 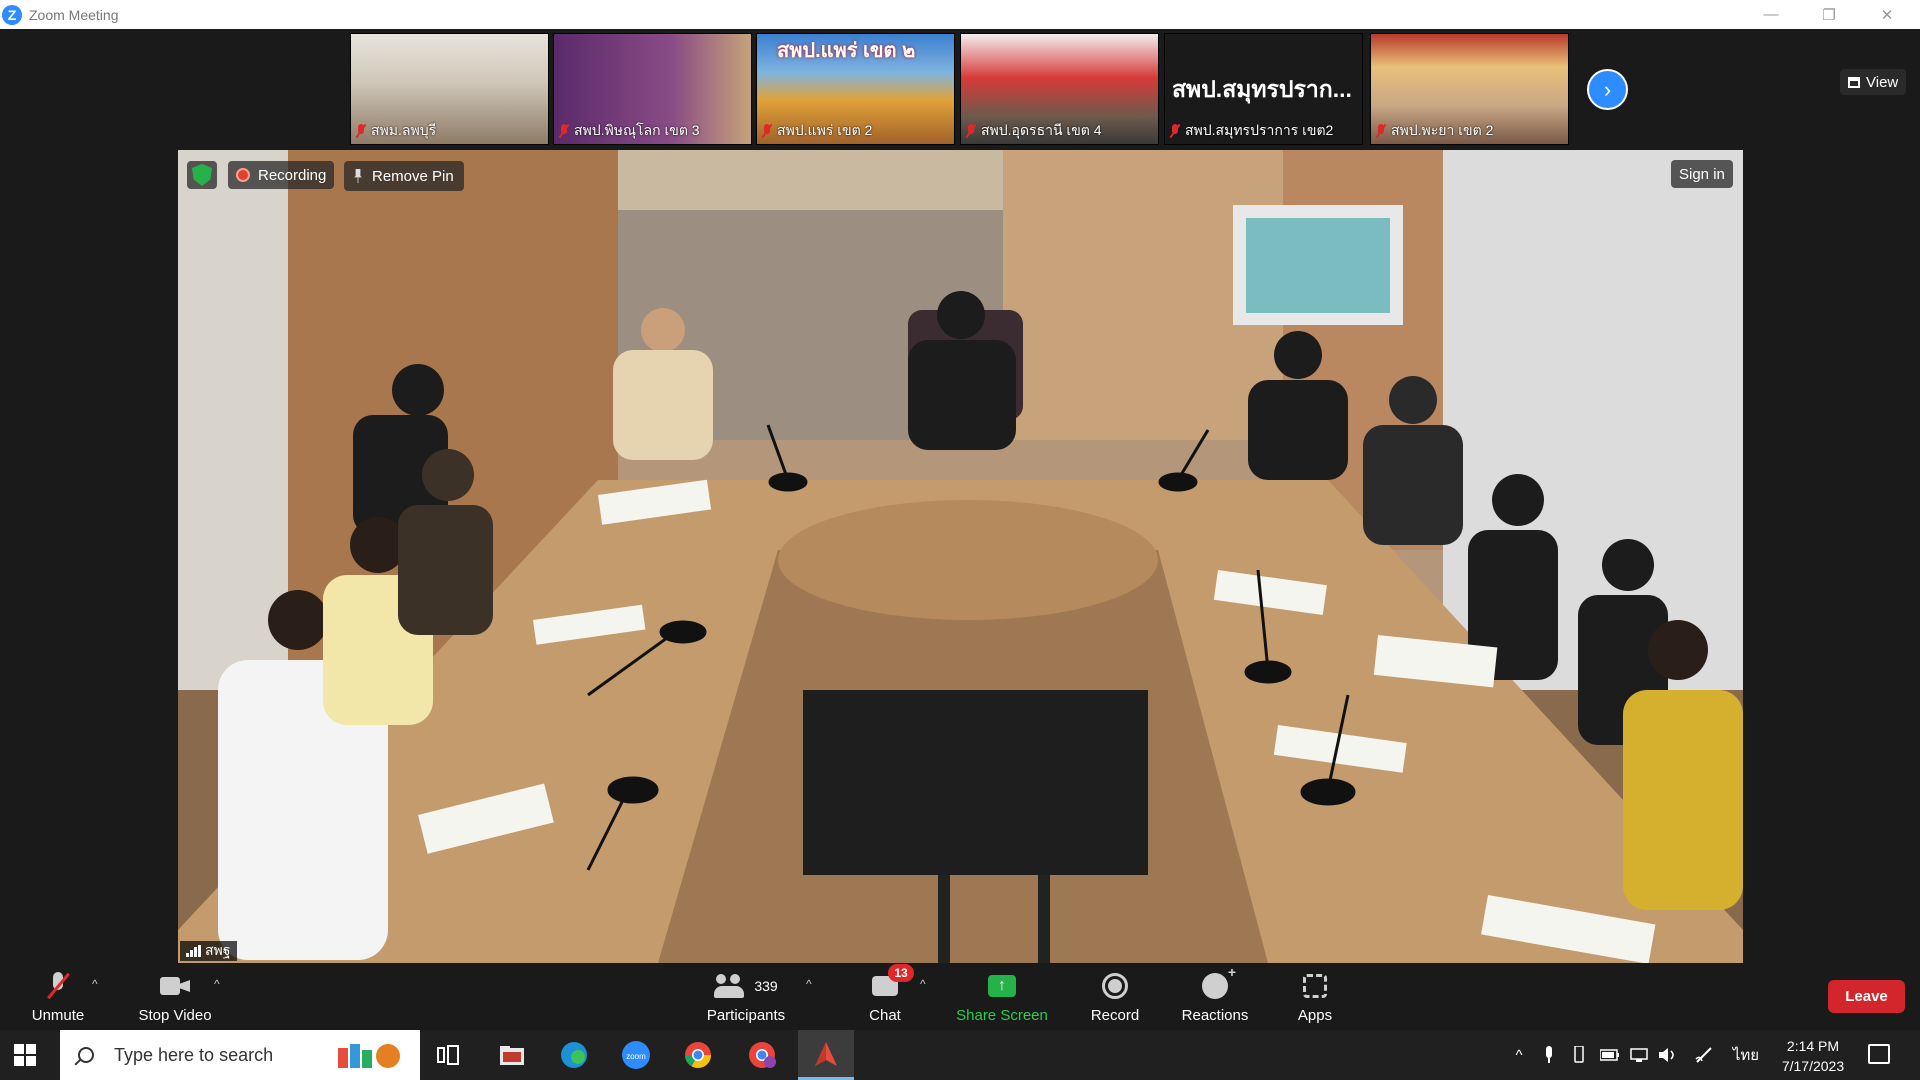 What do you see at coordinates (194, 1054) in the screenshot?
I see `search-placeholder: Type here to search` at bounding box center [194, 1054].